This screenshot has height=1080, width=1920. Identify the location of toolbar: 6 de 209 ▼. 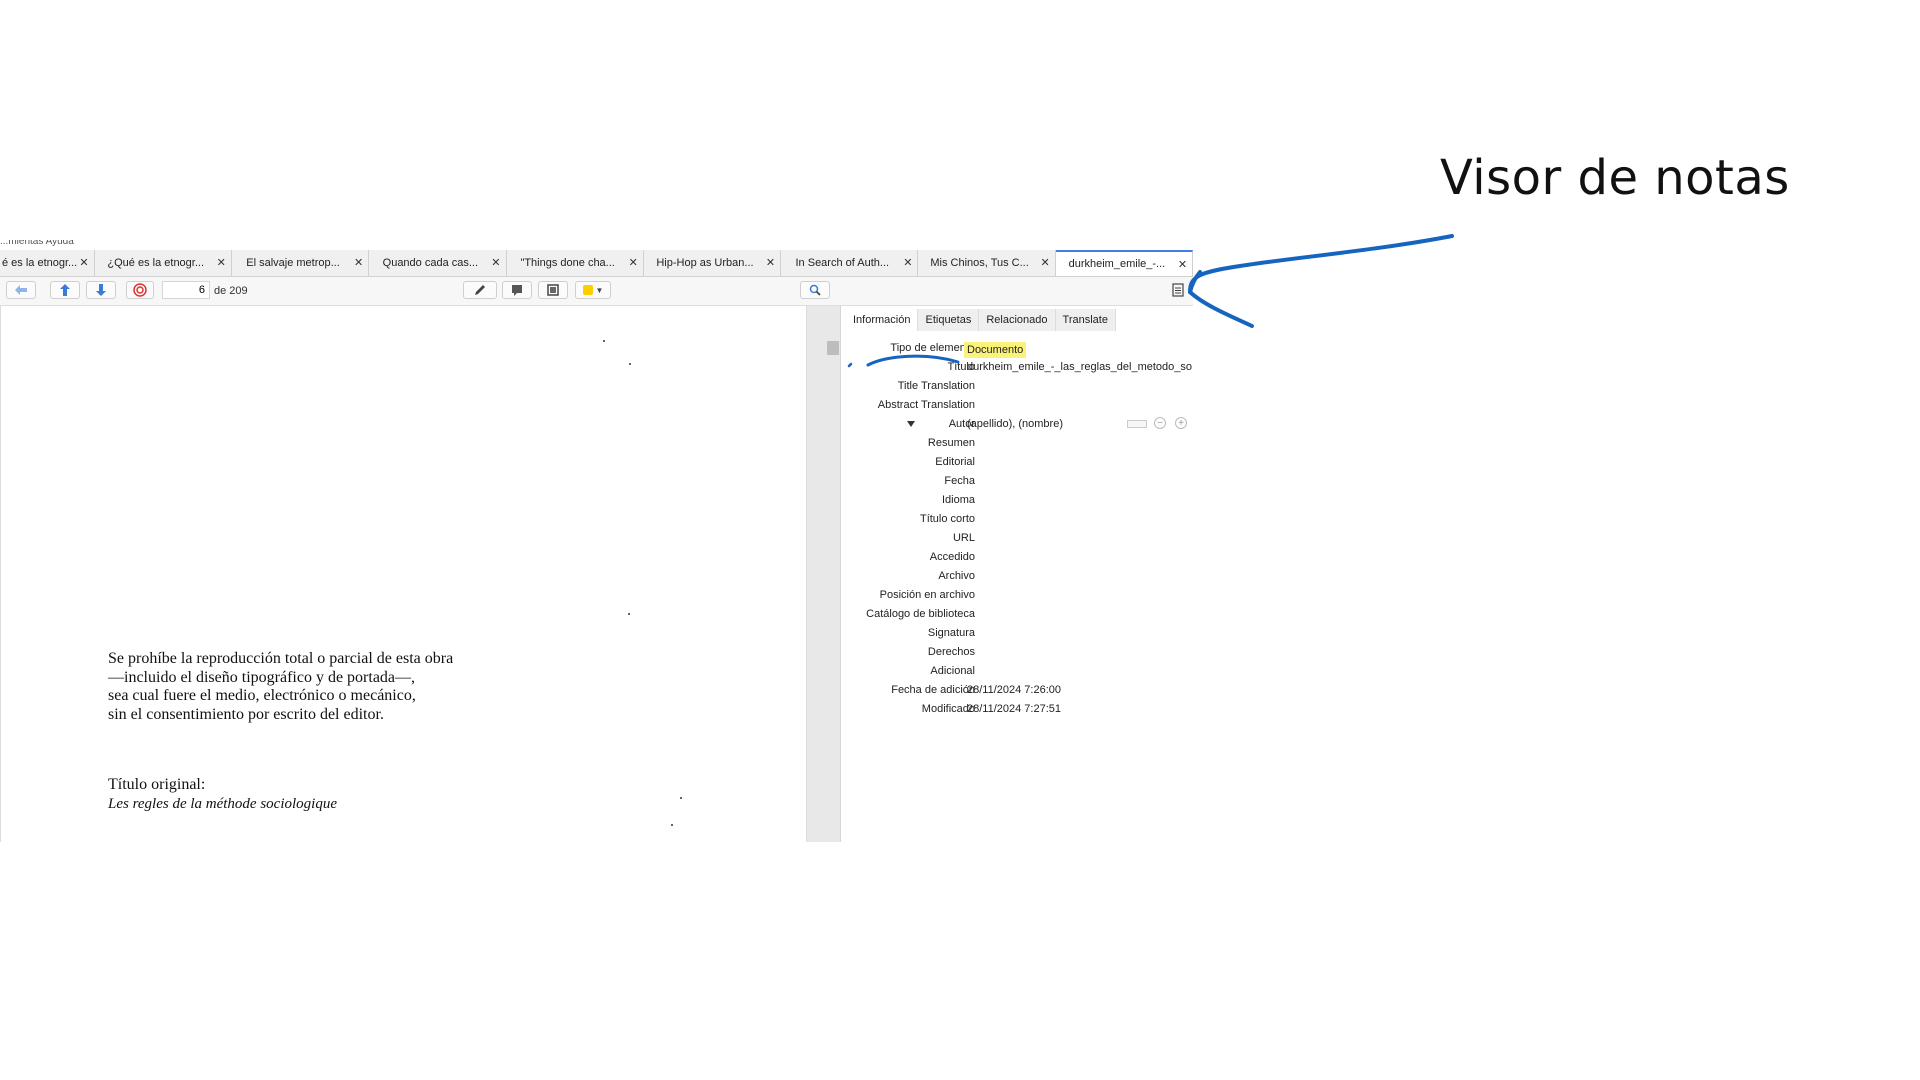
(596, 291).